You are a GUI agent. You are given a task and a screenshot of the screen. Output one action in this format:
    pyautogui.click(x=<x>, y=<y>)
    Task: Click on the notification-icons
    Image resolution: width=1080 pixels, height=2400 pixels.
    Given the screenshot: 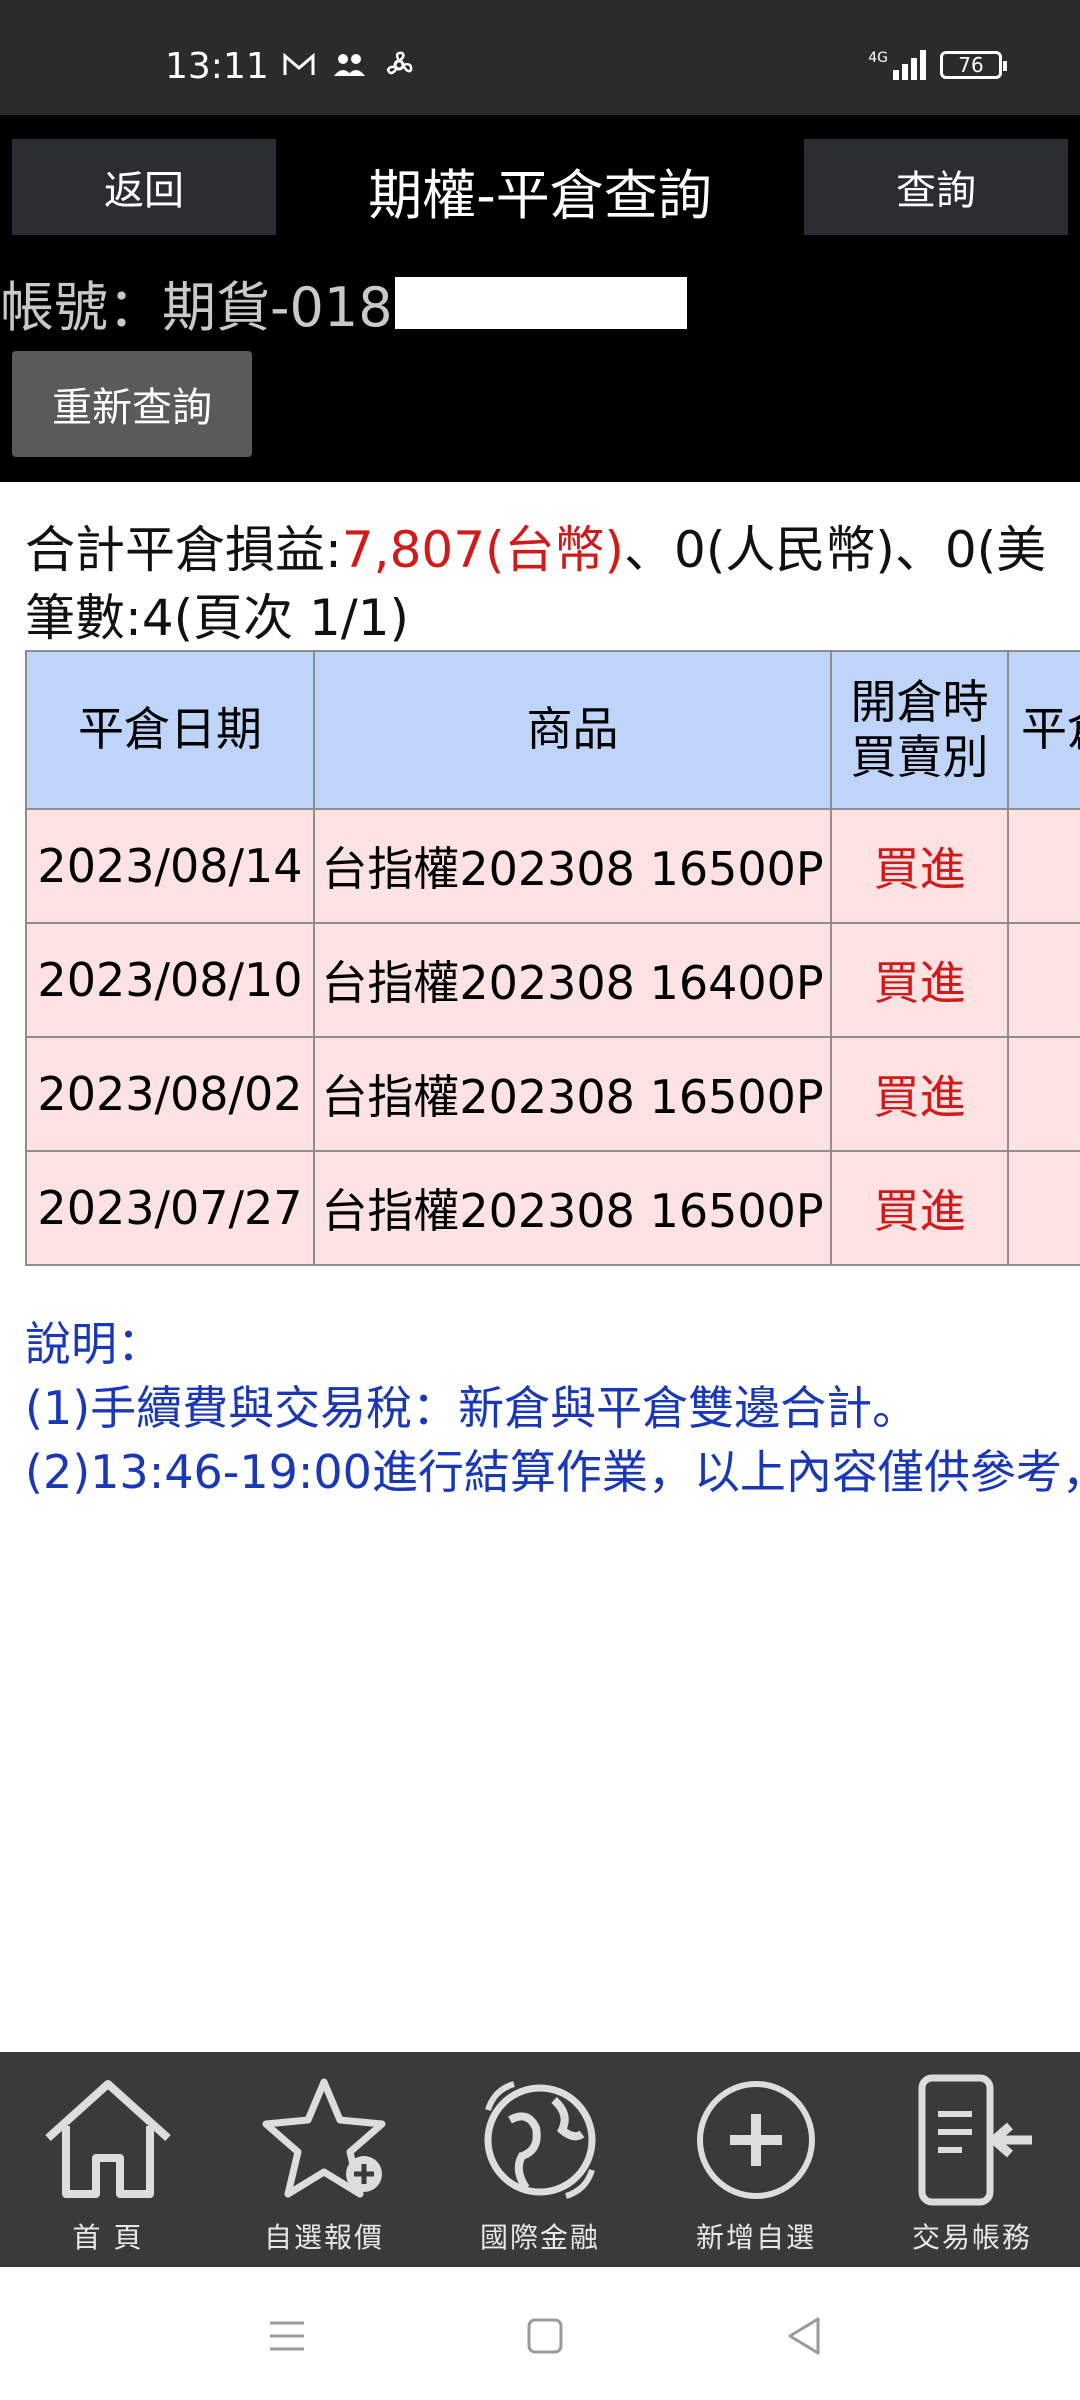 What is the action you would take?
    pyautogui.click(x=349, y=69)
    